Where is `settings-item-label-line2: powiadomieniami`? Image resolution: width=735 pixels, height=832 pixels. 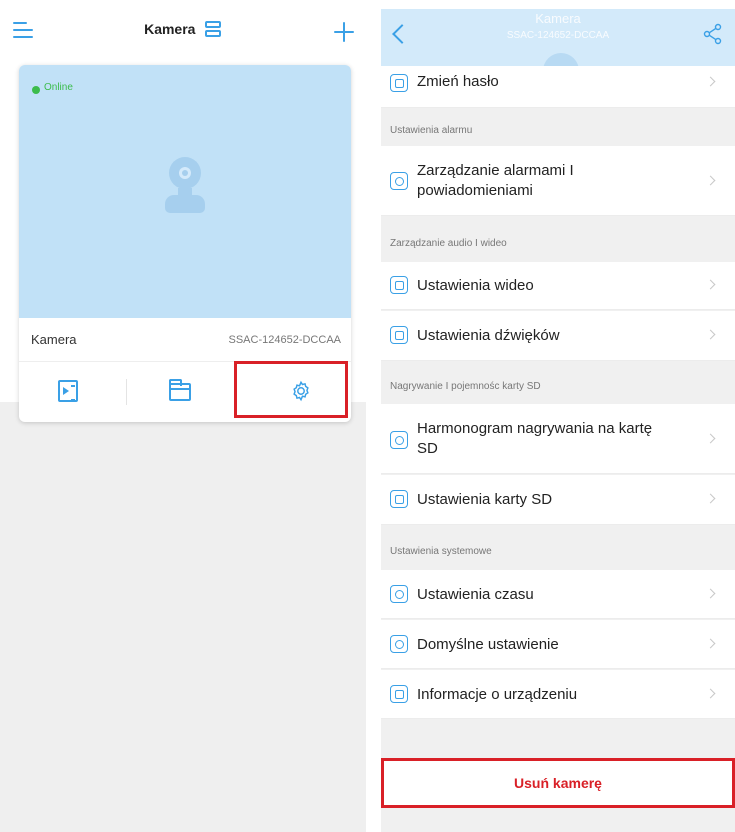
settings-item-label-line2: powiadomieniami is located at coordinates (475, 190).